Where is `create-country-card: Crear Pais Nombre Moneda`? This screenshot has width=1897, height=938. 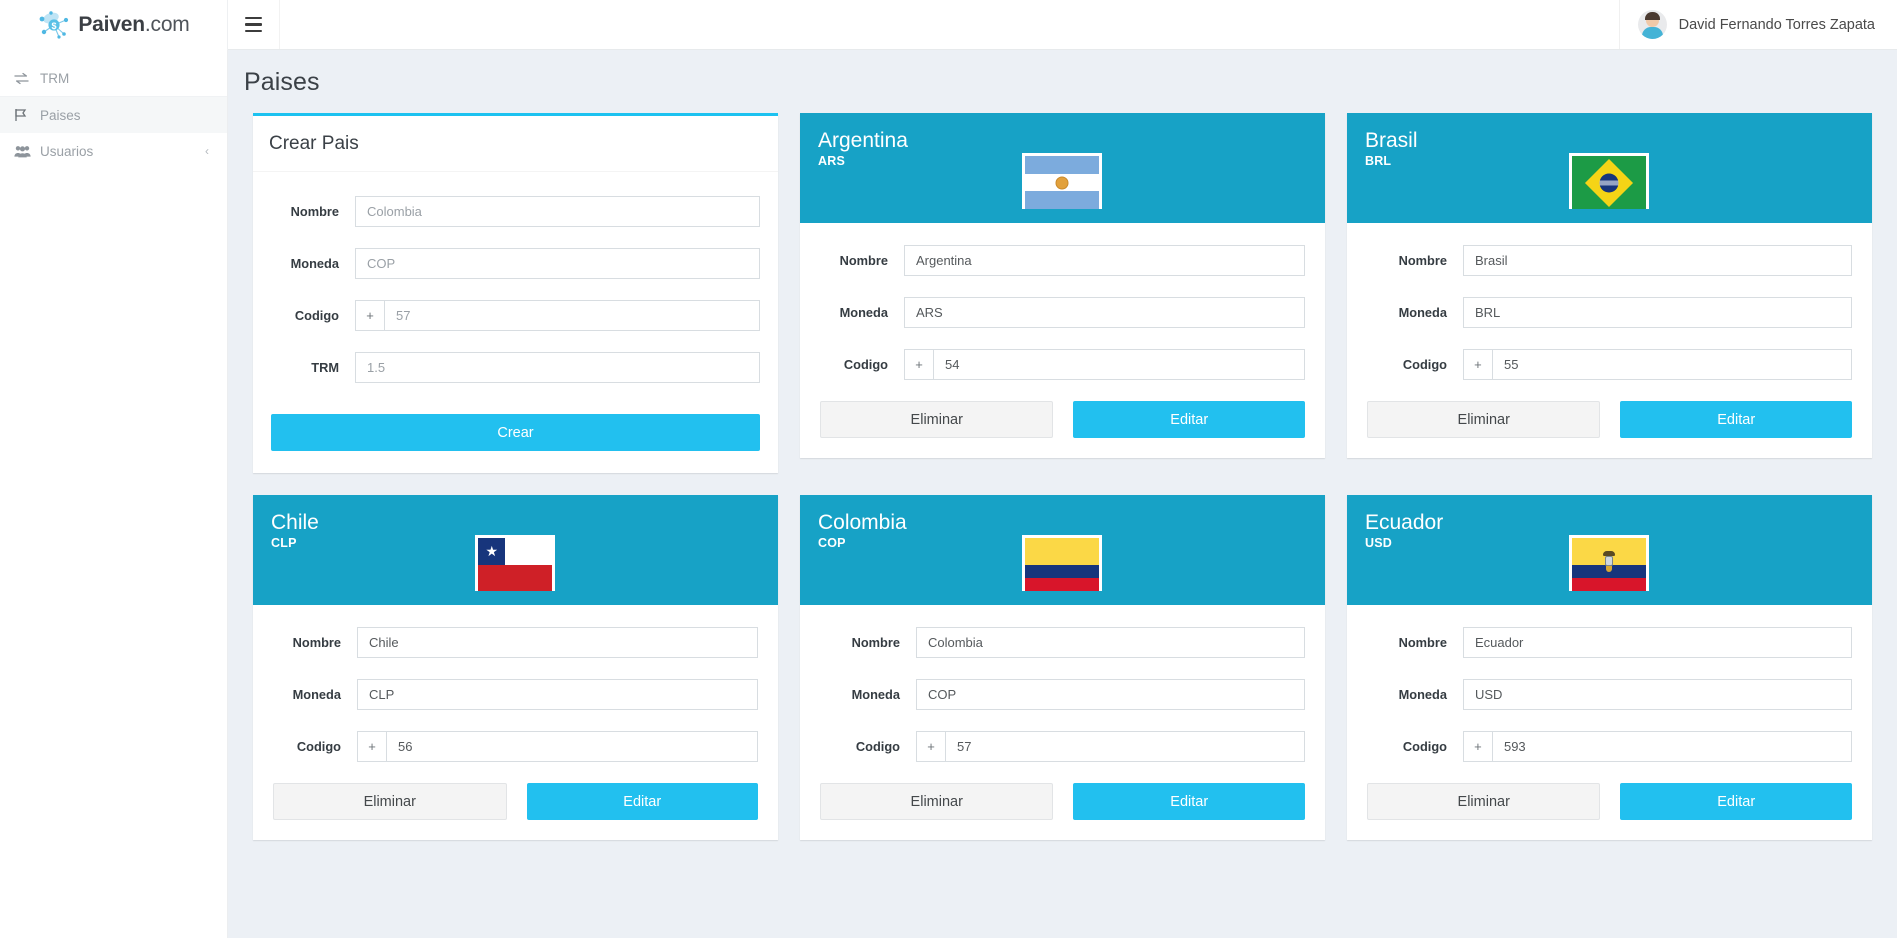 create-country-card: Crear Pais Nombre Moneda is located at coordinates (515, 293).